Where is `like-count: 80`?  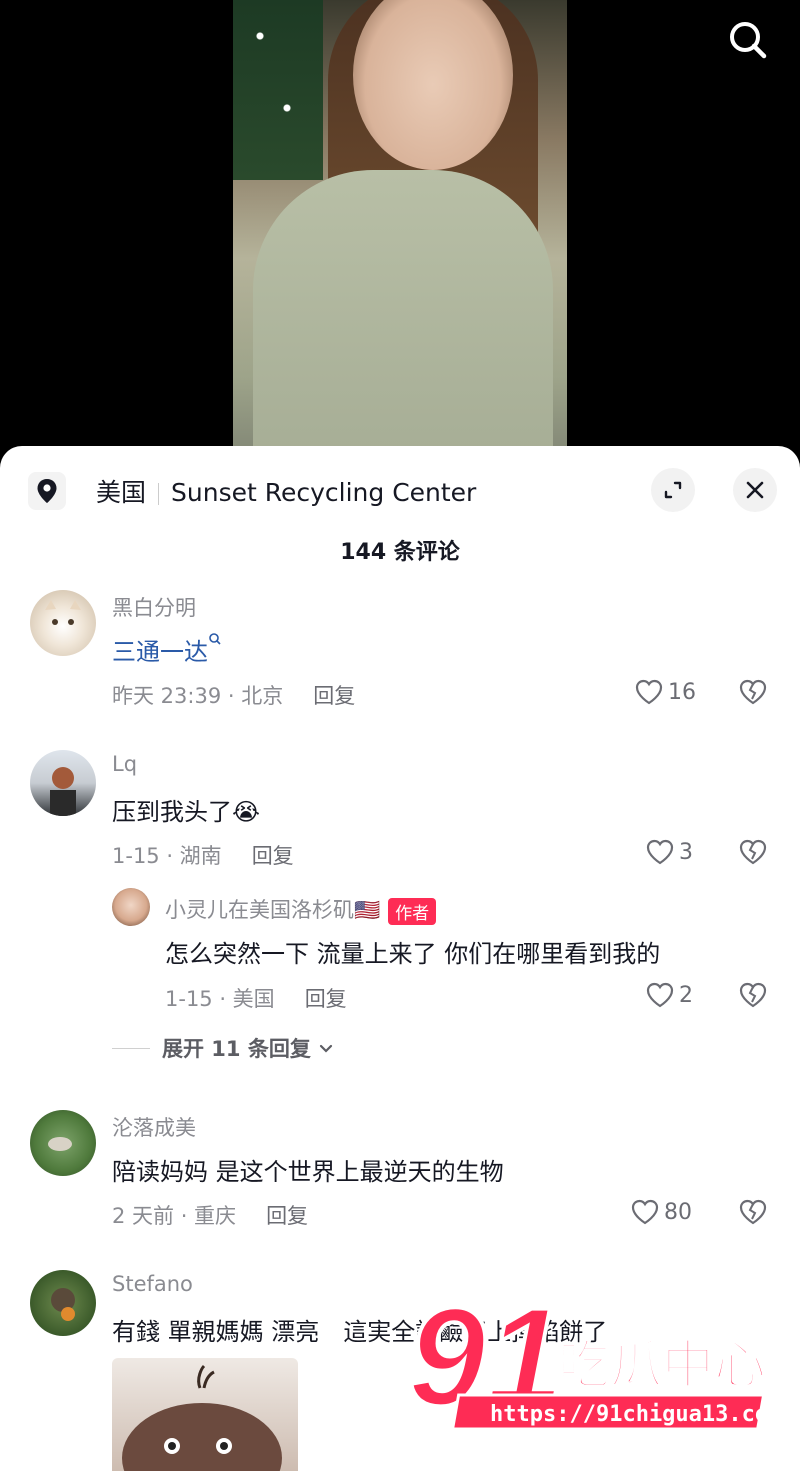
like-count: 80 is located at coordinates (678, 1212).